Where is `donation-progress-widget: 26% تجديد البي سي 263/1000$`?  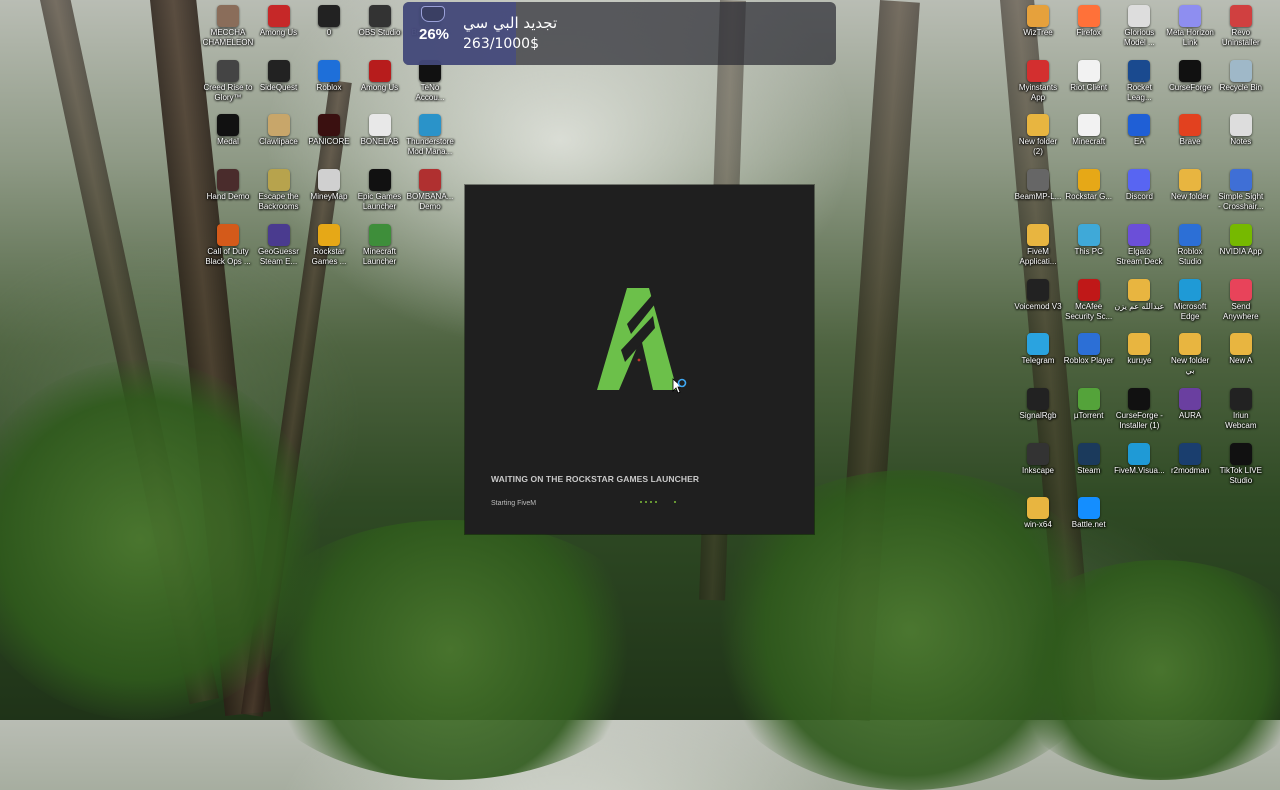
donation-progress-widget: 26% تجديد البي سي 263/1000$ is located at coordinates (619, 33).